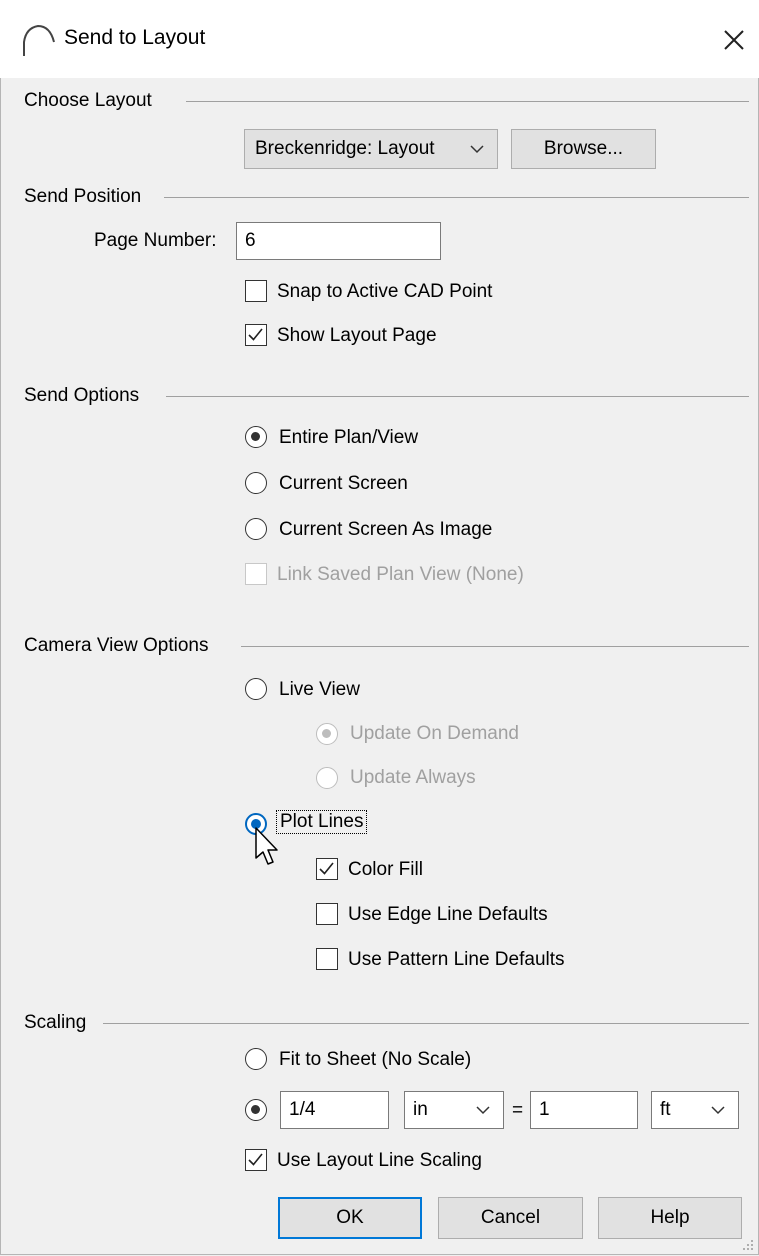  What do you see at coordinates (734, 40) in the screenshot?
I see `close-icon` at bounding box center [734, 40].